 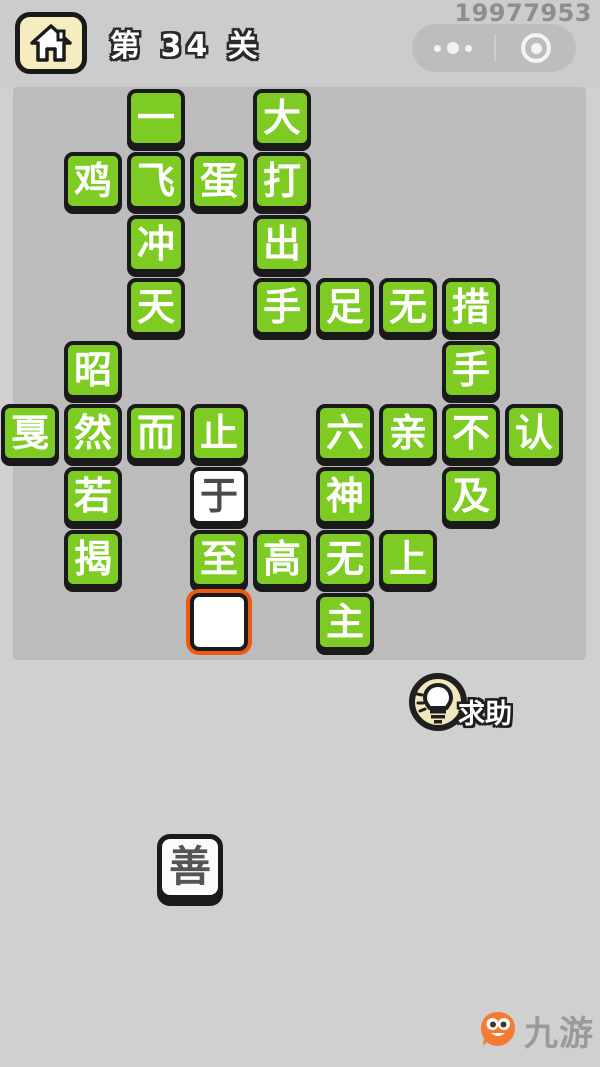 I want to click on grid-cell: 足, so click(x=345, y=307).